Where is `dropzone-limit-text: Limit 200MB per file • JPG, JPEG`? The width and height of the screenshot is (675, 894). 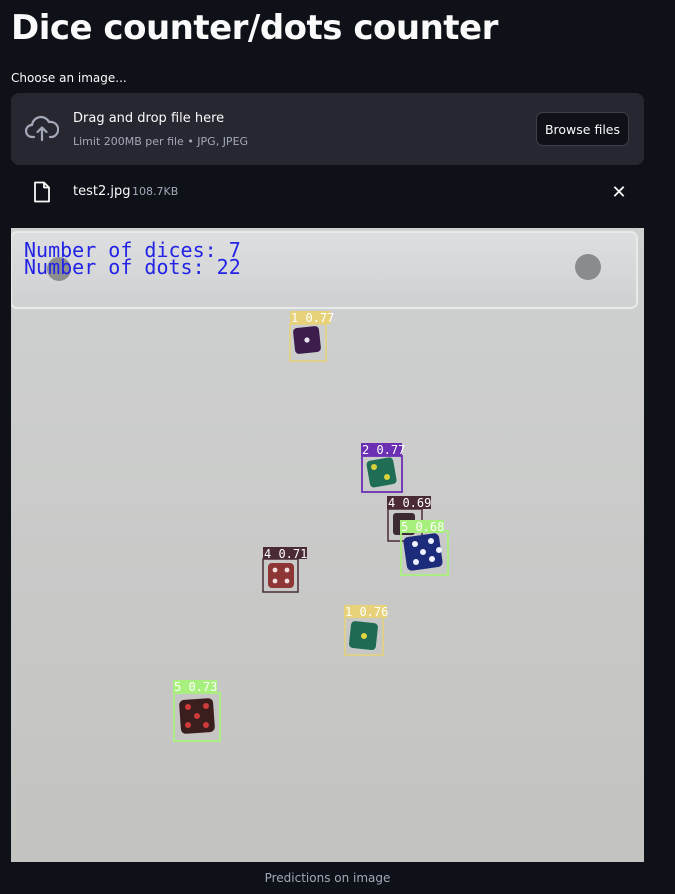 dropzone-limit-text: Limit 200MB per file • JPG, JPEG is located at coordinates (161, 141).